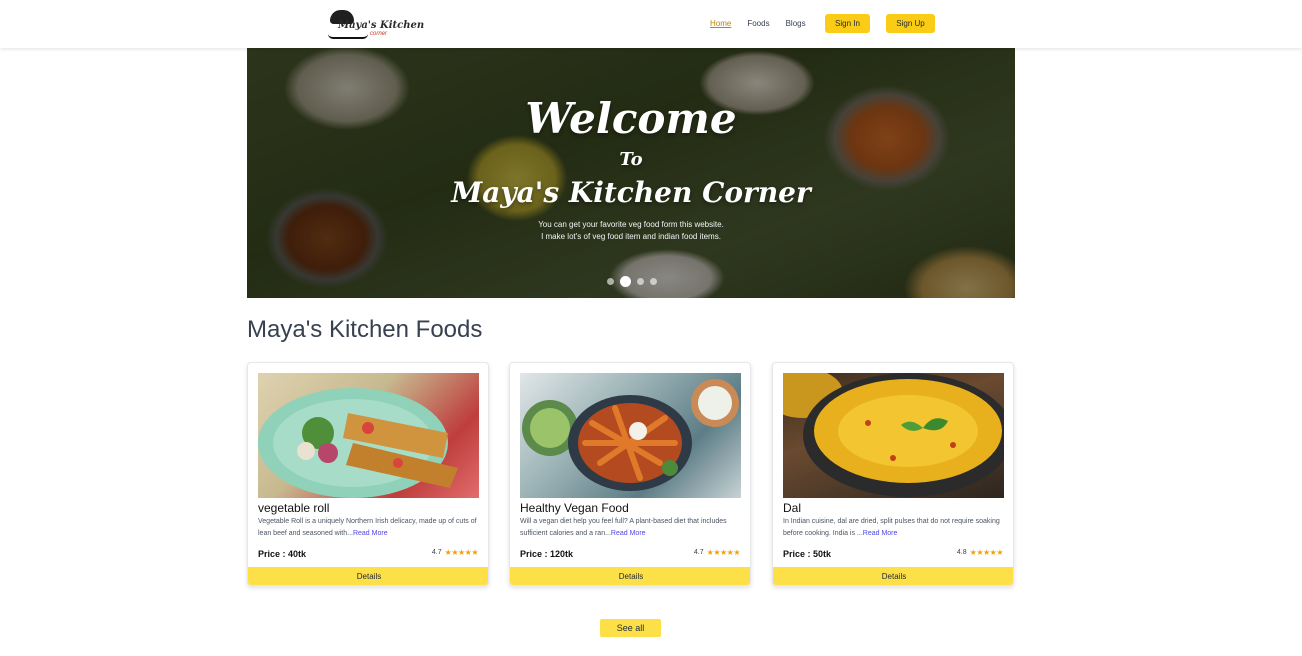 This screenshot has height=656, width=1302. I want to click on hero-title-brand: Maya's Kitchen Corner, so click(631, 192).